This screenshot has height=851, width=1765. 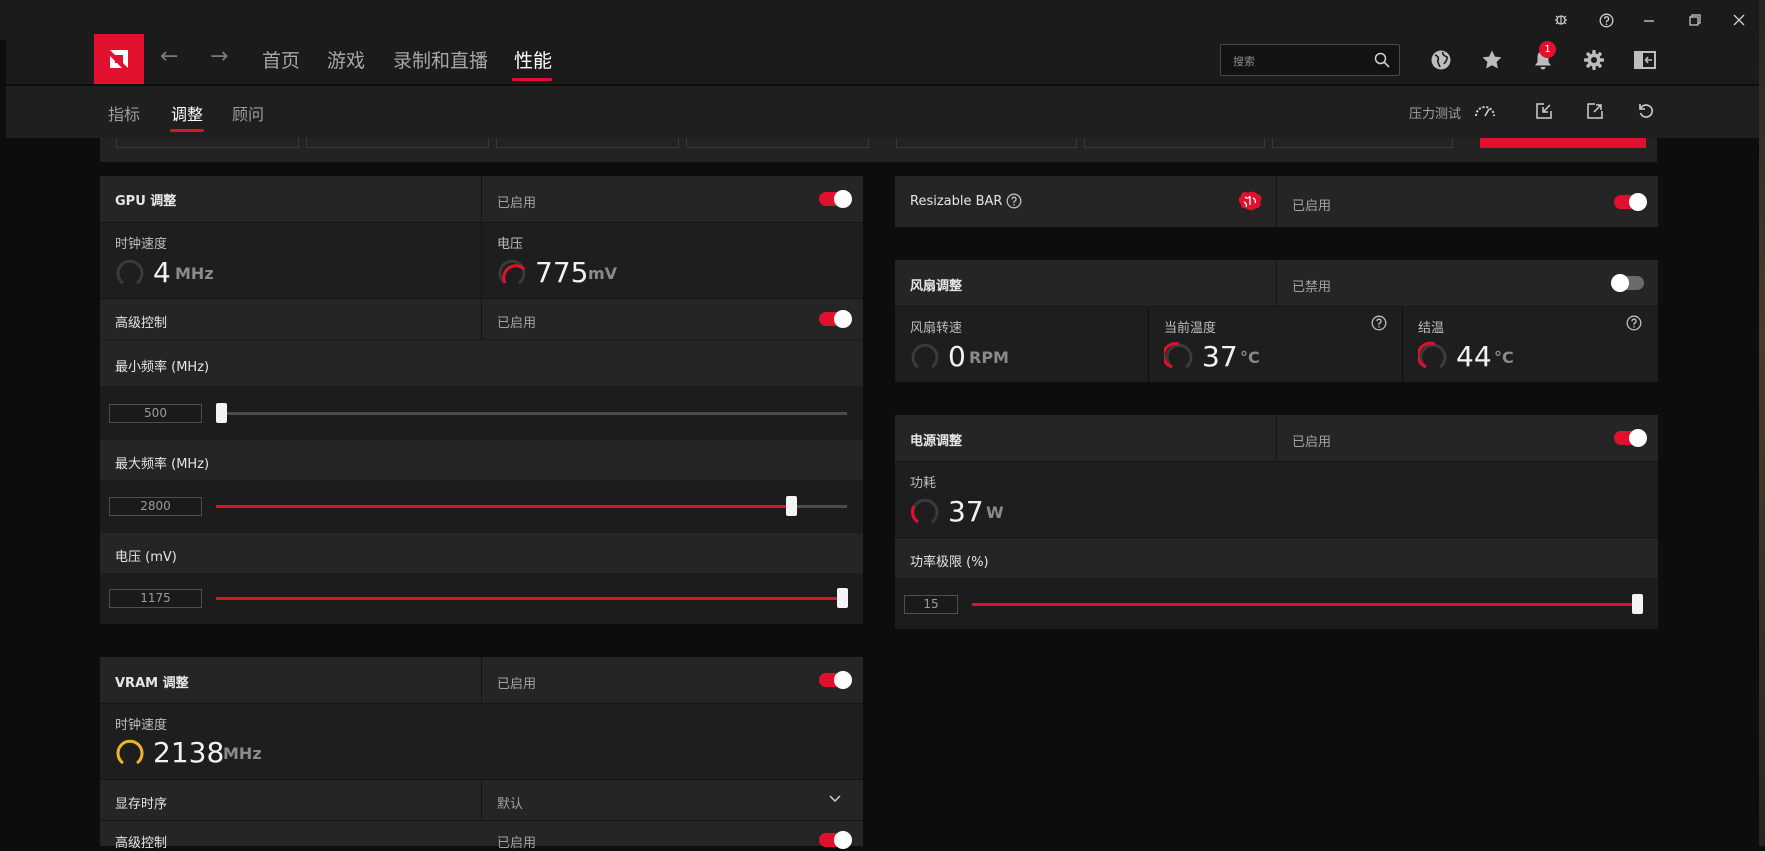 I want to click on min-frequency-slider-thumb, so click(x=221, y=413).